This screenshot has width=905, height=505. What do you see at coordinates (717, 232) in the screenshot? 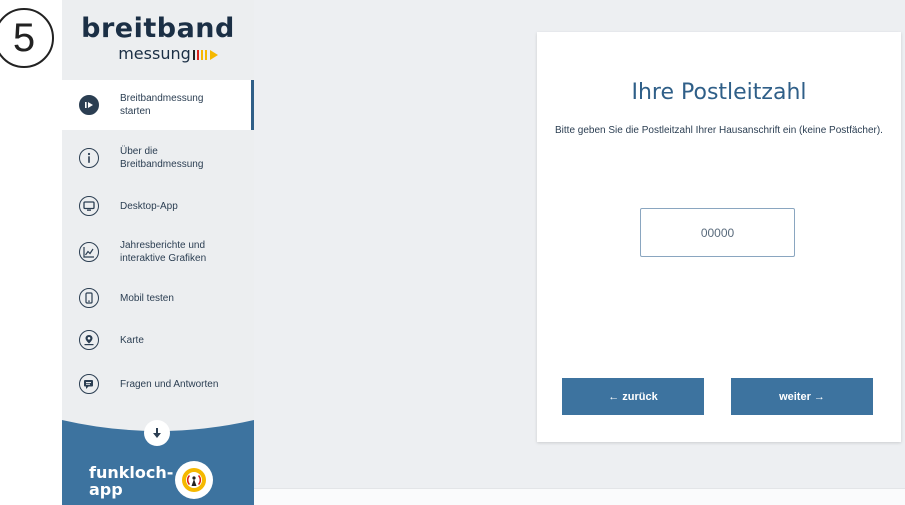
I see `postal-code-input` at bounding box center [717, 232].